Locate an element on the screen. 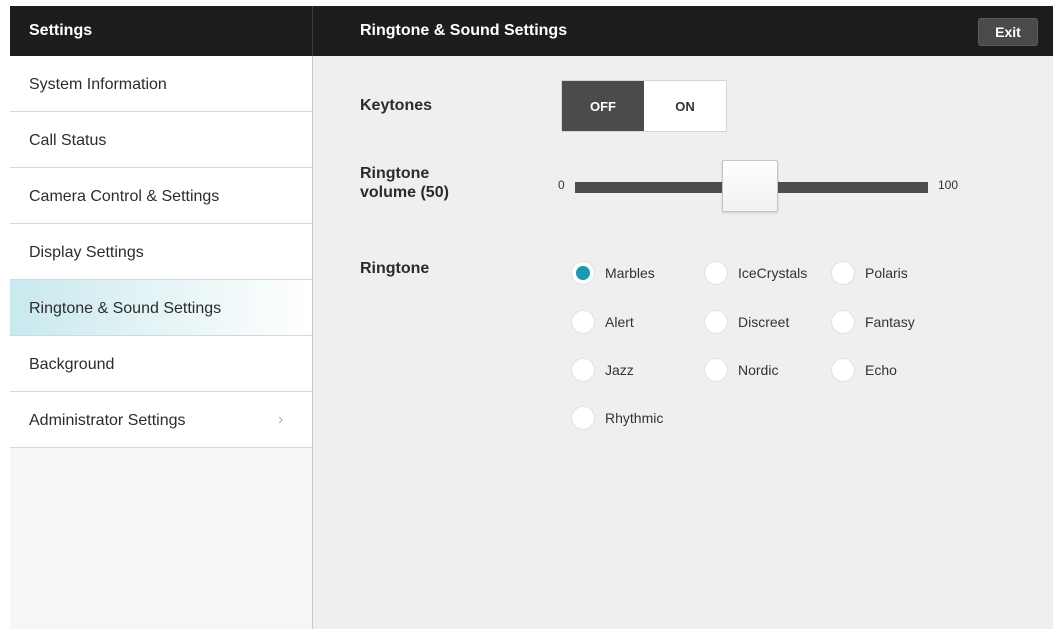 Image resolution: width=1053 pixels, height=629 pixels. sidebar-item-label: Administrator Settings is located at coordinates (107, 420).